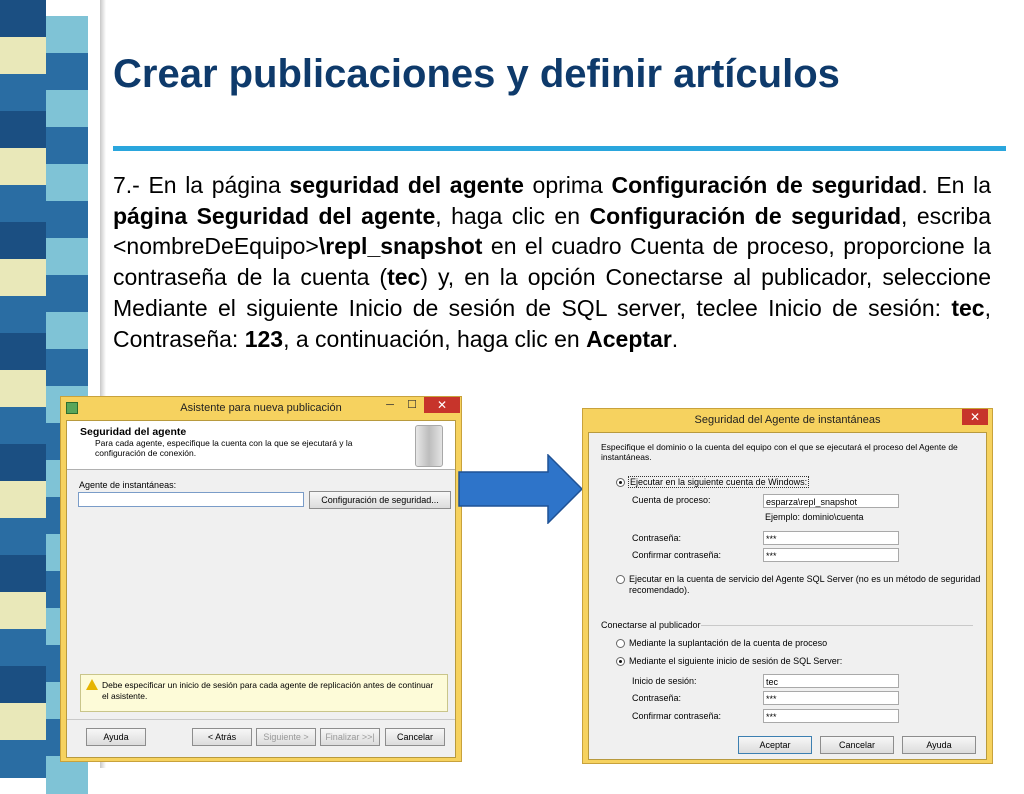 This screenshot has height=794, width=1024. I want to click on paragraph-run: página Seguridad del agente, so click(274, 215).